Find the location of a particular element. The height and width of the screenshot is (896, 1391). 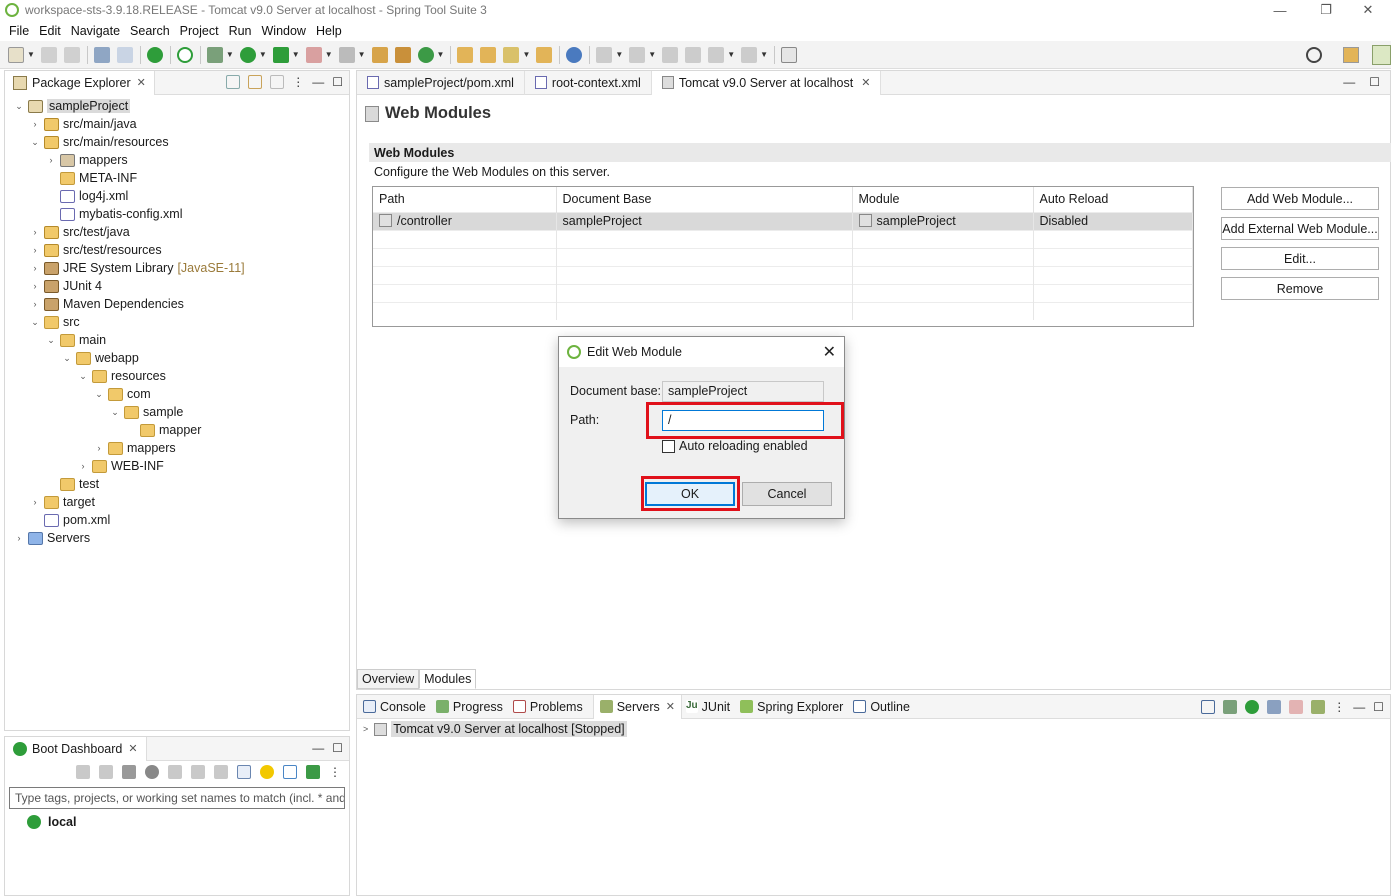

tree-item: test is located at coordinates (177, 484).